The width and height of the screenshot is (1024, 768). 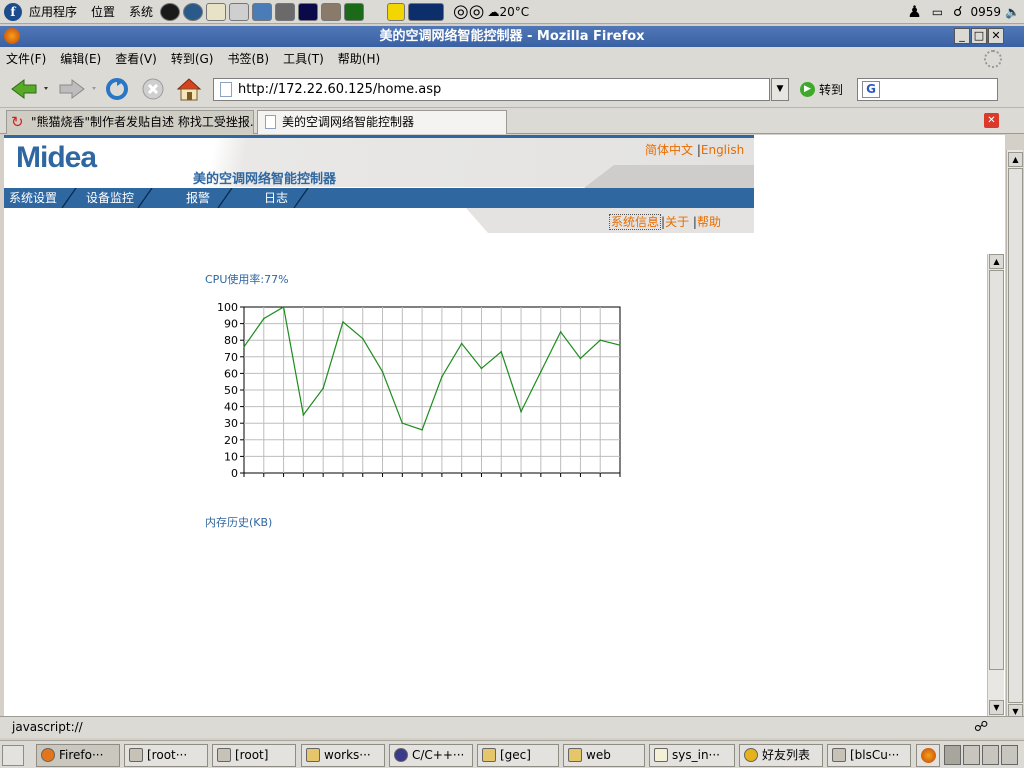 What do you see at coordinates (354, 11) in the screenshot?
I see `monitor-launcher-icon` at bounding box center [354, 11].